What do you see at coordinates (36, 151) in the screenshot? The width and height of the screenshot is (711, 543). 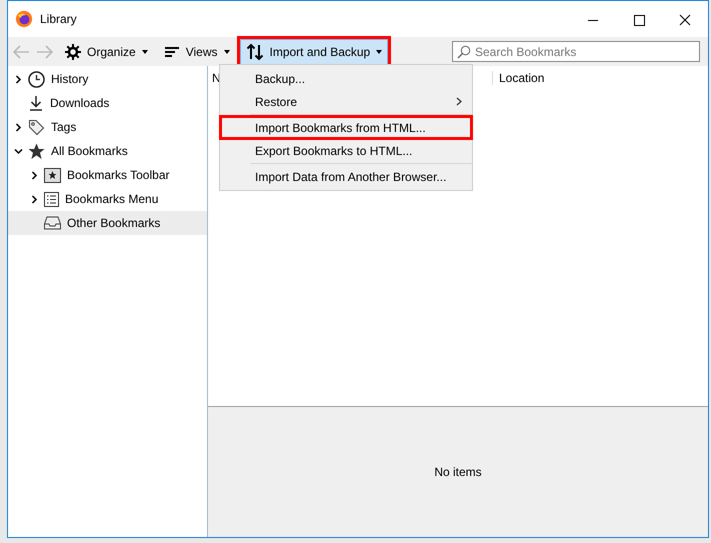 I see `star-icon` at bounding box center [36, 151].